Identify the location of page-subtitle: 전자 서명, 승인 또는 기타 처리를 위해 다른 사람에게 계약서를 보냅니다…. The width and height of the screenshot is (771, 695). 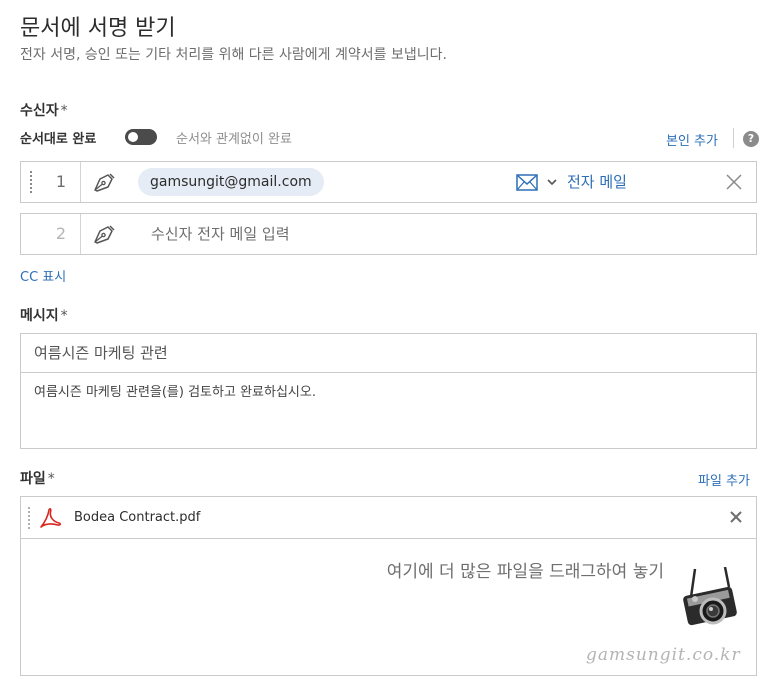
(233, 55).